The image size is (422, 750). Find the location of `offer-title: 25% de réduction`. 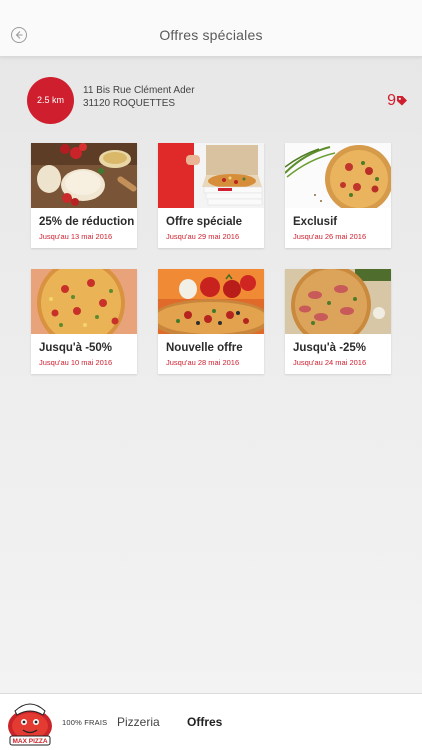

offer-title: 25% de réduction is located at coordinates (87, 222).